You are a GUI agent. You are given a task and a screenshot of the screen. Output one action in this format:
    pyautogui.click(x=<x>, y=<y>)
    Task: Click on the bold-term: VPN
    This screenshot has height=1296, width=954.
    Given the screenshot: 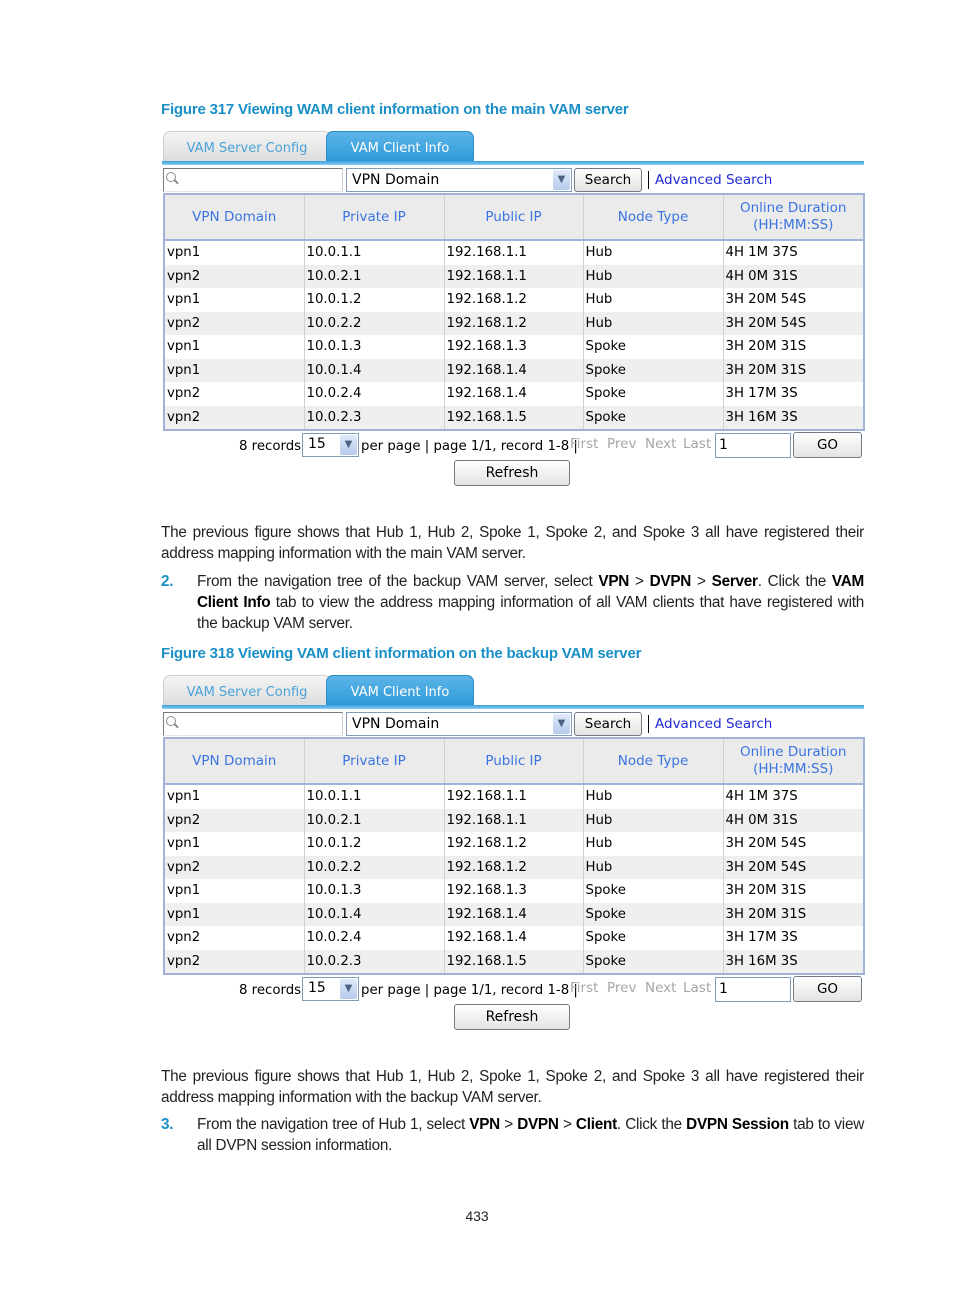 What is the action you would take?
    pyautogui.click(x=484, y=1124)
    